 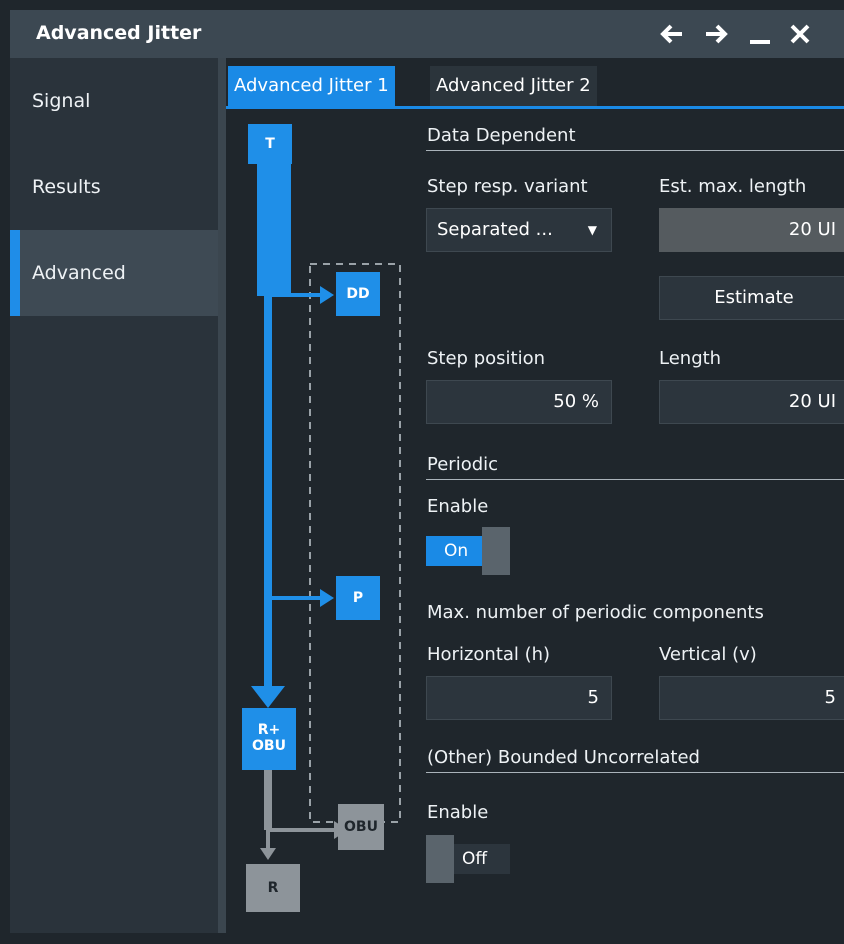 I want to click on toggle-state: Off, so click(x=482, y=859).